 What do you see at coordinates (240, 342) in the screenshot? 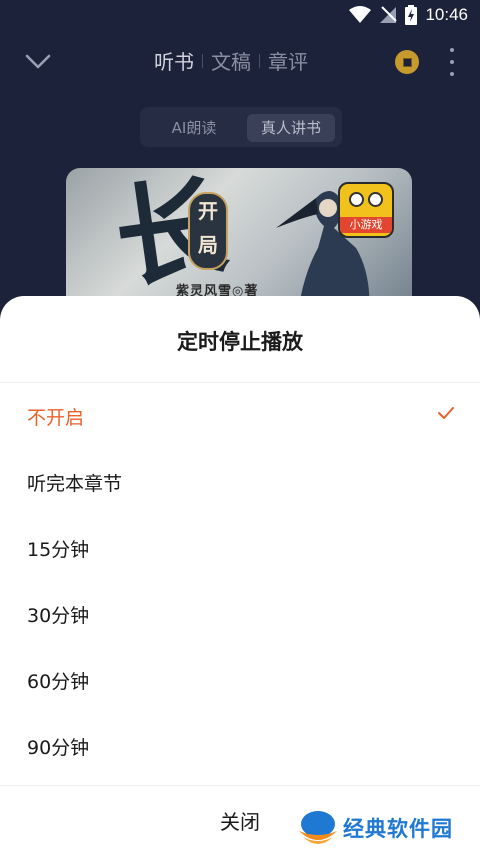
I see `sheet-title: 定时停止播放` at bounding box center [240, 342].